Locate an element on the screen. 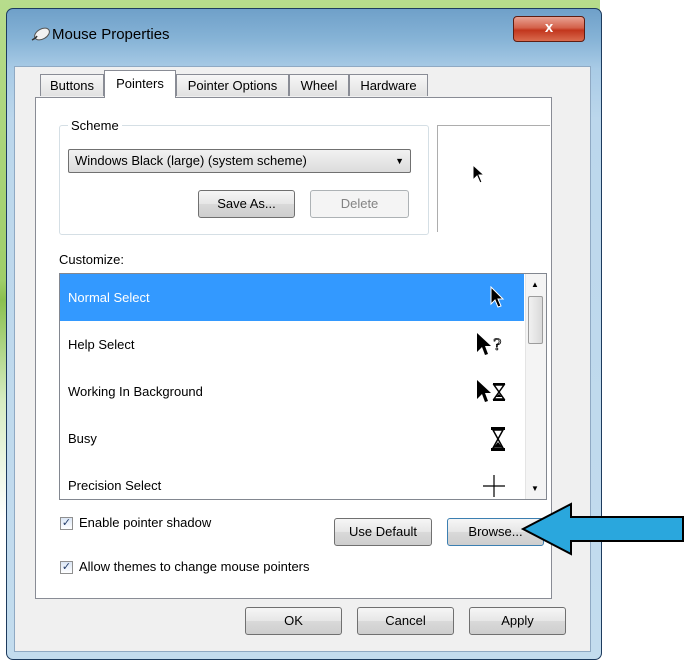  scheme-dropdown: Windows Black (large) (system scheme) ▼ is located at coordinates (239, 161).